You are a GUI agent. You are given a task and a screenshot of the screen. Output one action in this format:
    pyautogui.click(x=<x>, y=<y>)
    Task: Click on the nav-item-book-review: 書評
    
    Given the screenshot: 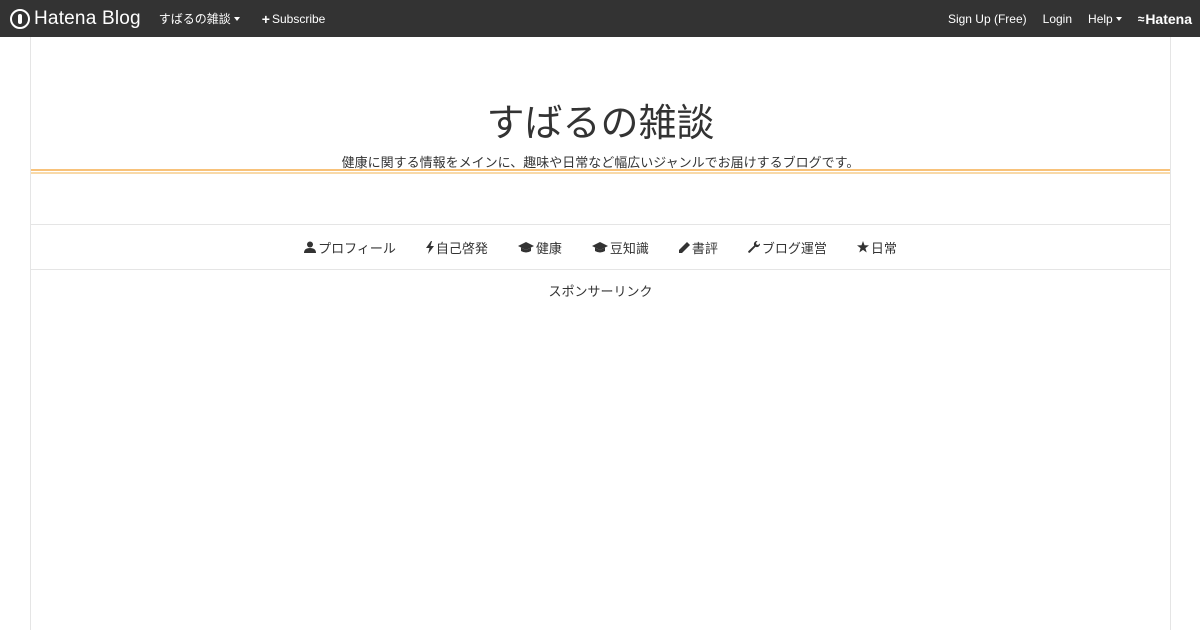 What is the action you would take?
    pyautogui.click(x=698, y=247)
    